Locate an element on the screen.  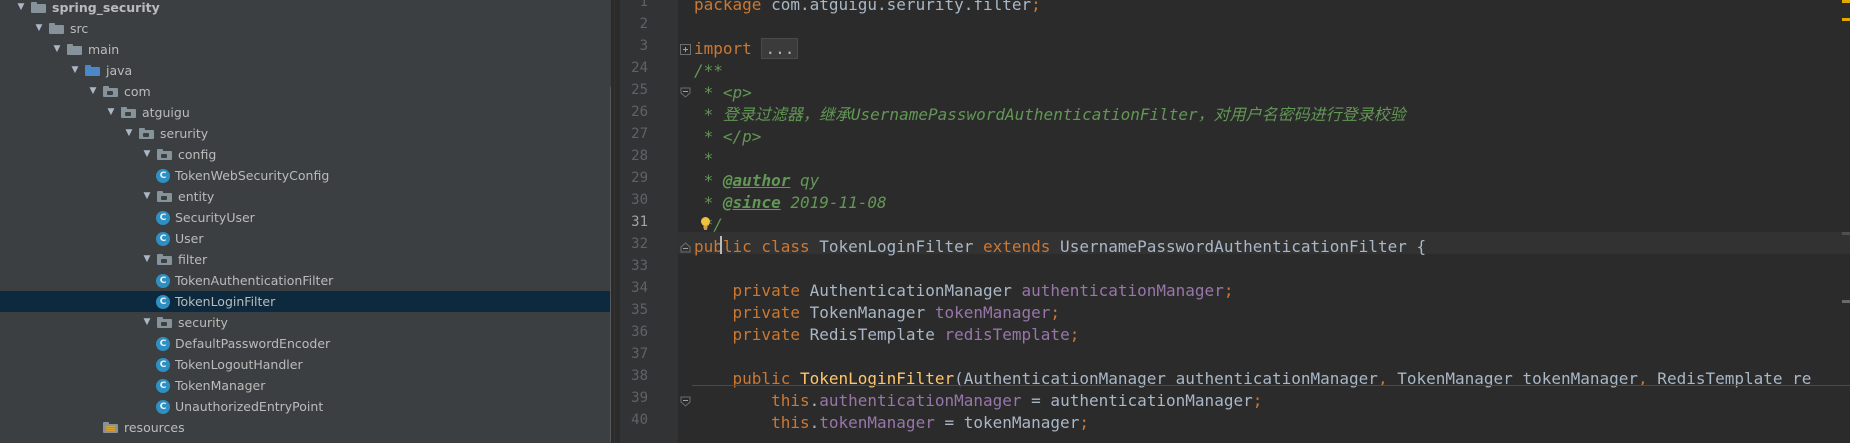
tree-item: resources is located at coordinates (305, 427).